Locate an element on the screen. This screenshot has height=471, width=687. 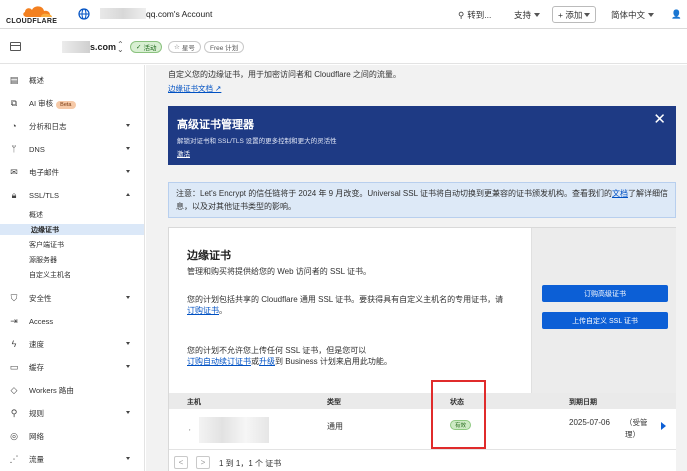
upload-info-body: 您的计划不允许您上传任何 SSL 证书，但是您可以 is located at coordinates (277, 350).